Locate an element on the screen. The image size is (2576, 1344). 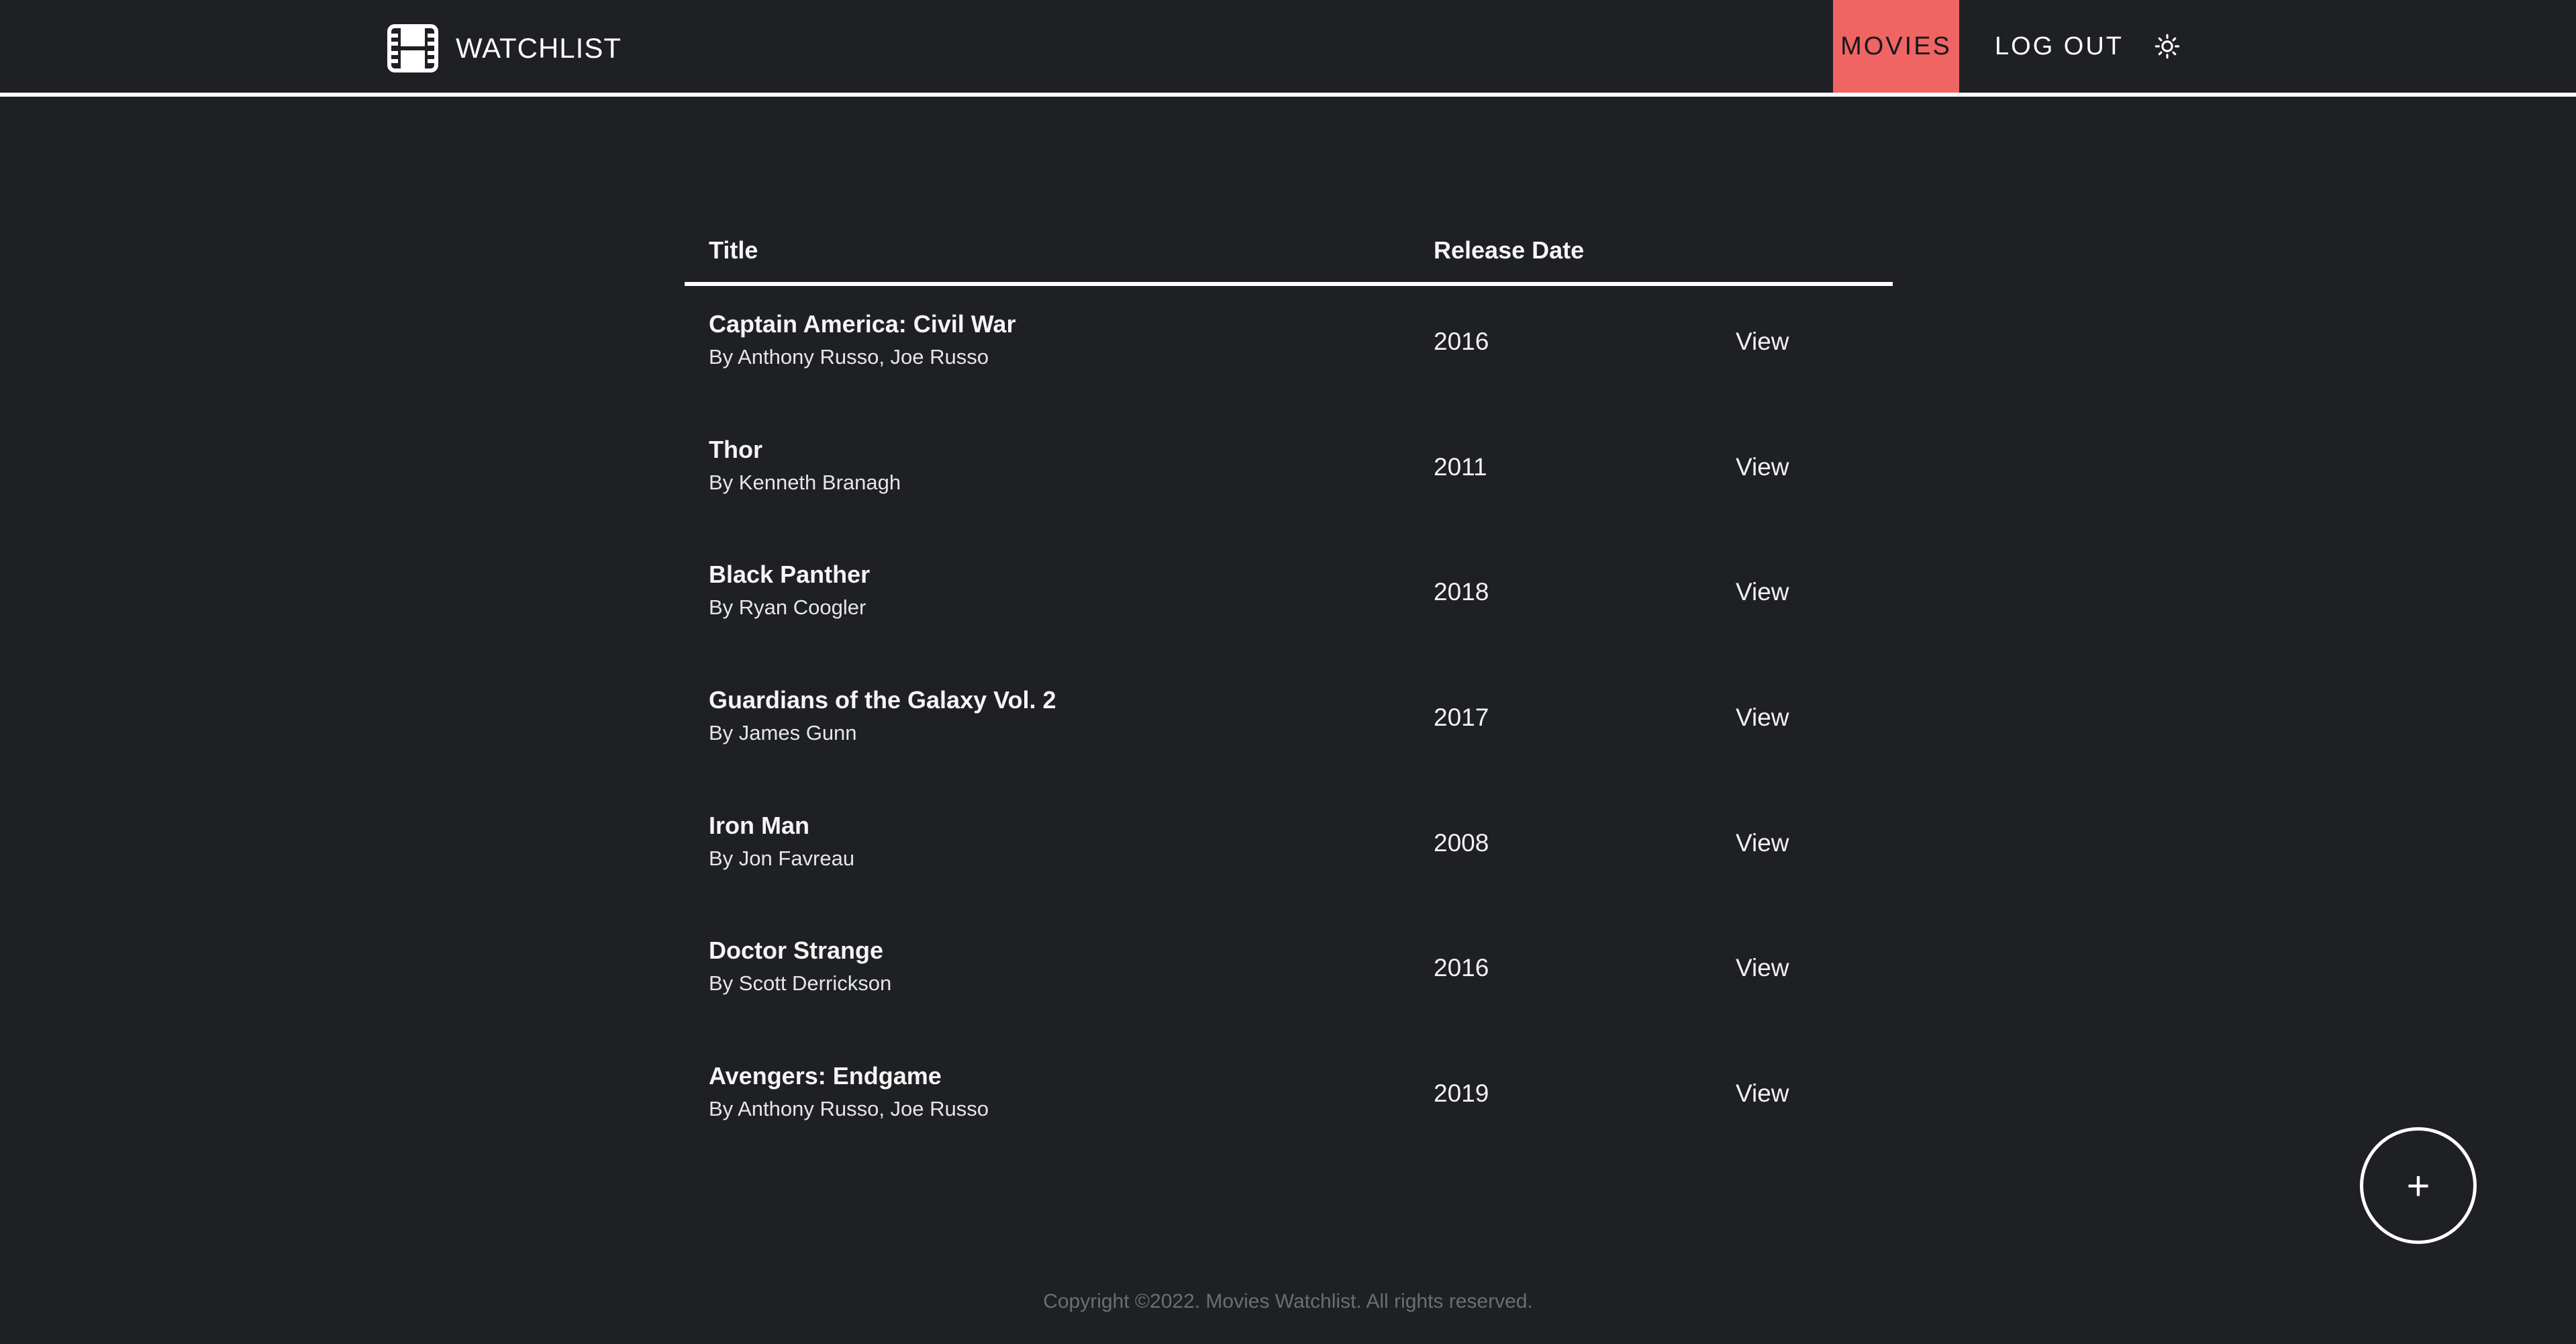
movie-director: By Jon Favreau is located at coordinates (782, 858).